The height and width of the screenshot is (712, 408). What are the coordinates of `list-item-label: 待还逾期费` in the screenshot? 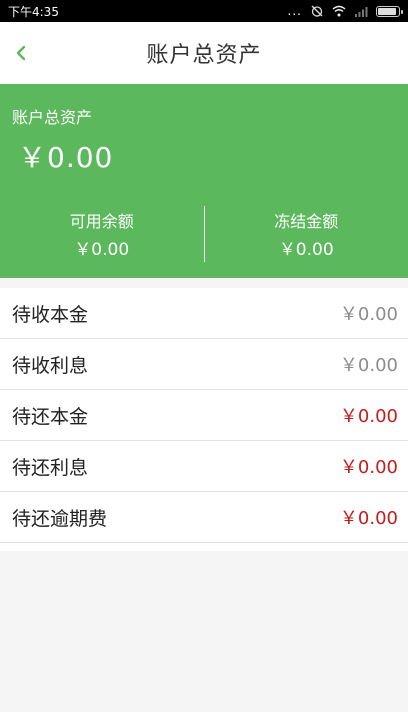 It's located at (60, 518).